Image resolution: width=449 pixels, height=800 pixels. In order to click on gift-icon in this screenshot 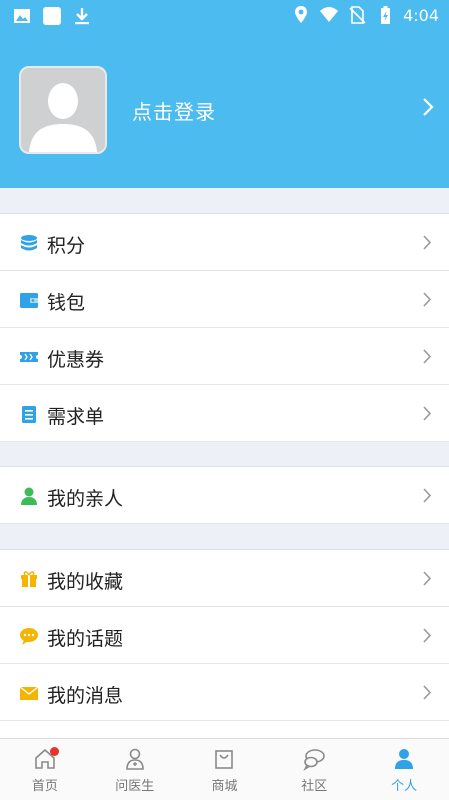, I will do `click(29, 579)`.